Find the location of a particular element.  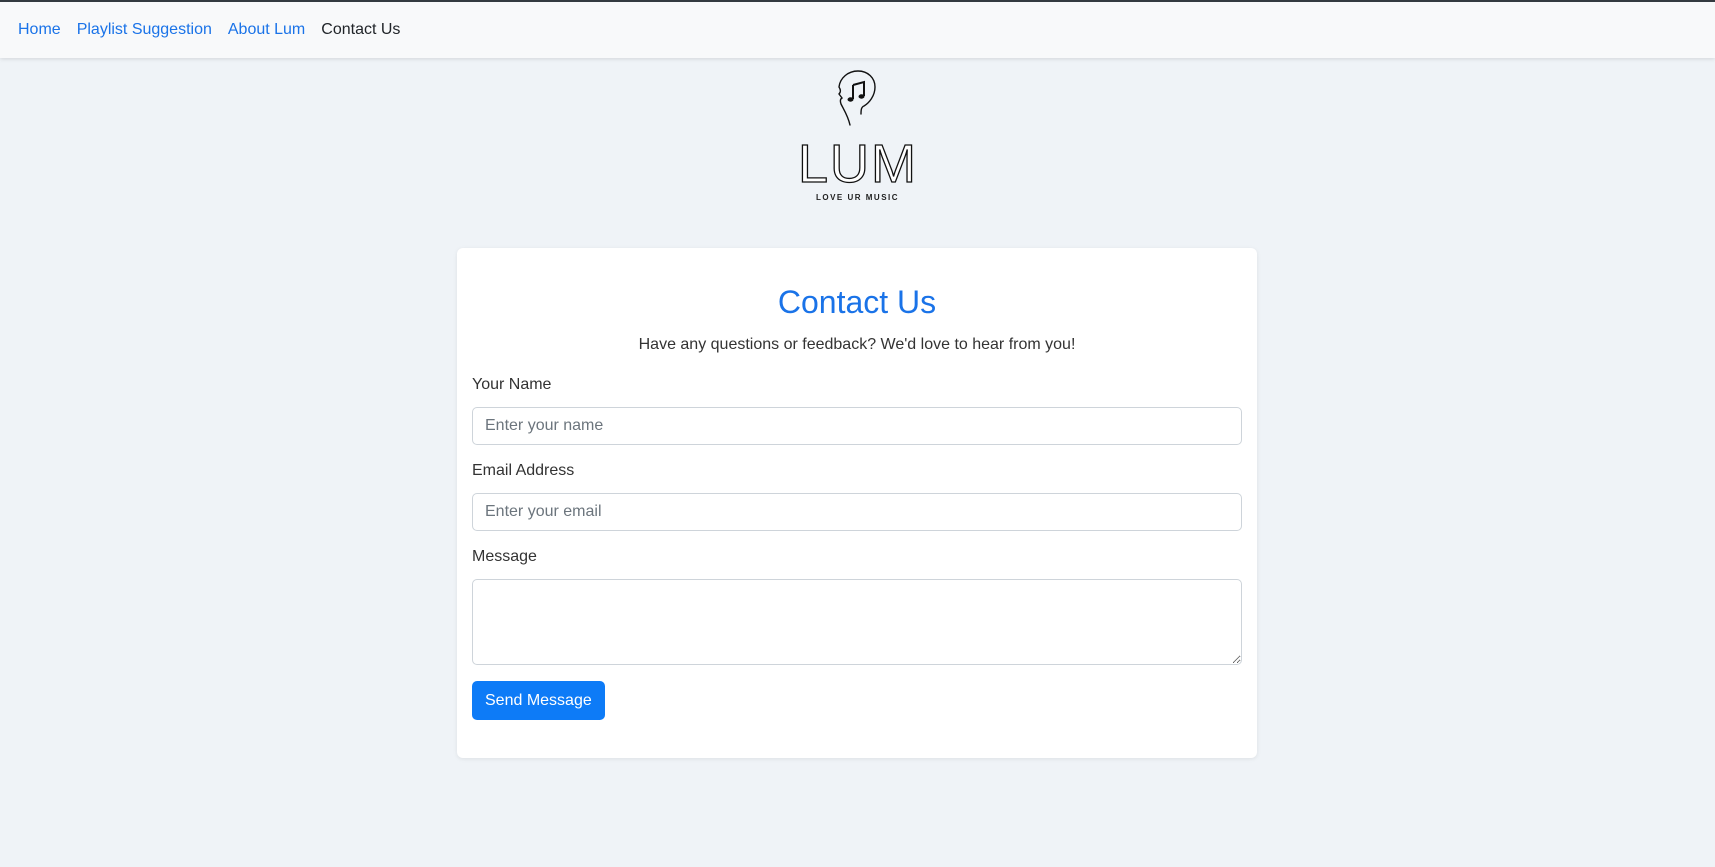

logo-tagline: LOVE UR MUSIC is located at coordinates (857, 197).